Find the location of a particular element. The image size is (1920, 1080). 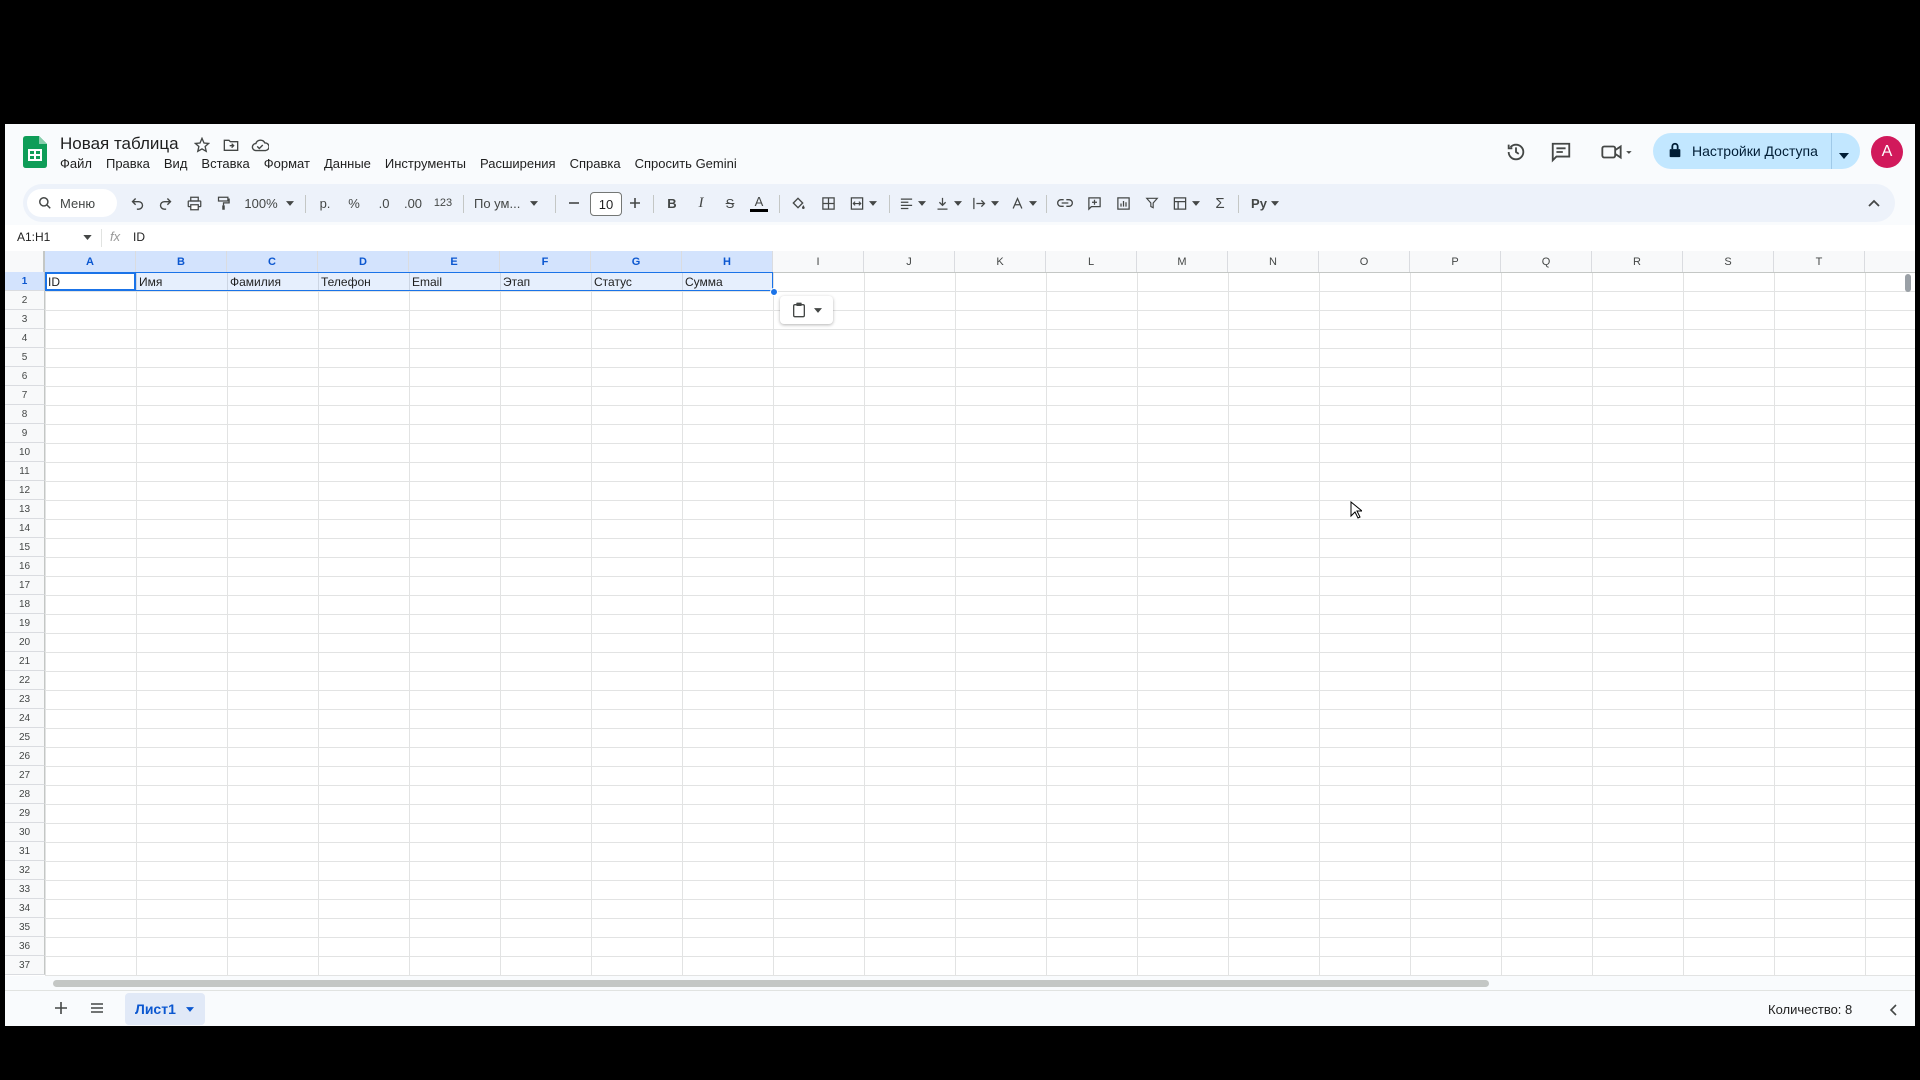

redo-icon is located at coordinates (165, 203).